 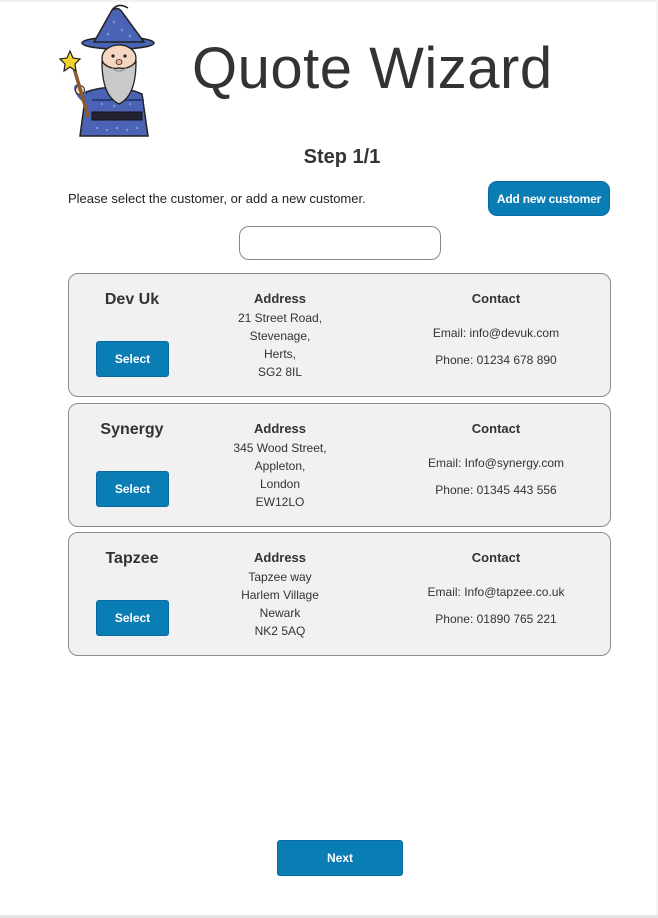 I want to click on top-border, so click(x=329, y=1).